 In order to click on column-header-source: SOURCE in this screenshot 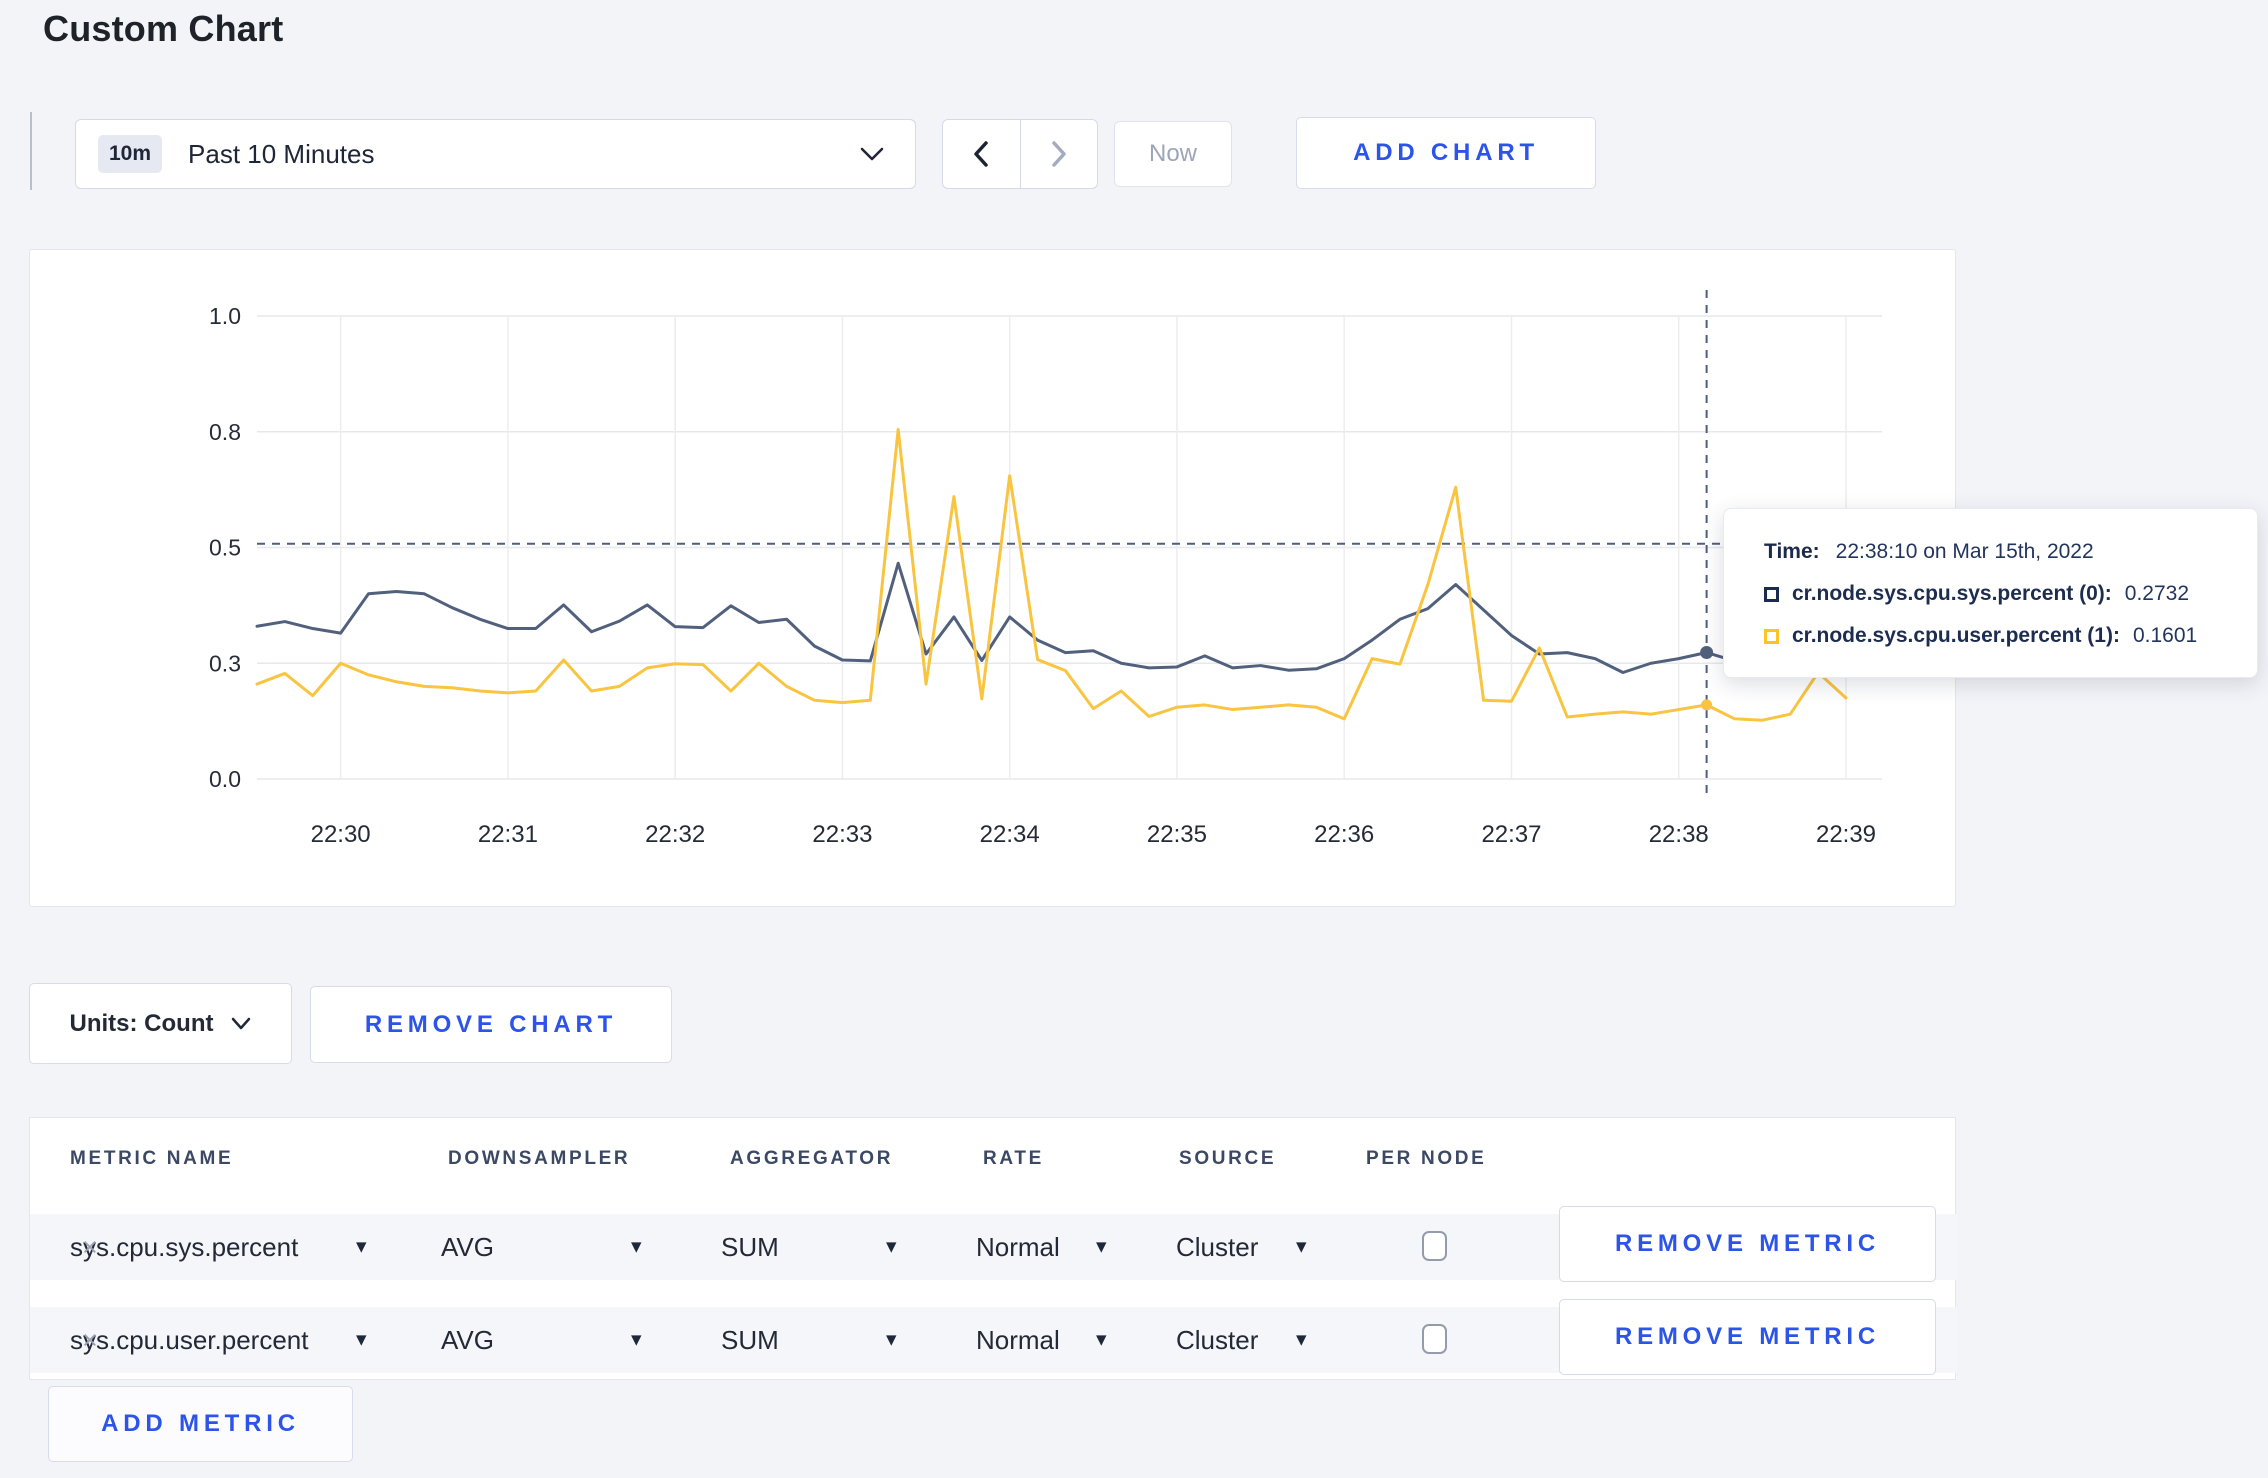, I will do `click(1228, 1158)`.